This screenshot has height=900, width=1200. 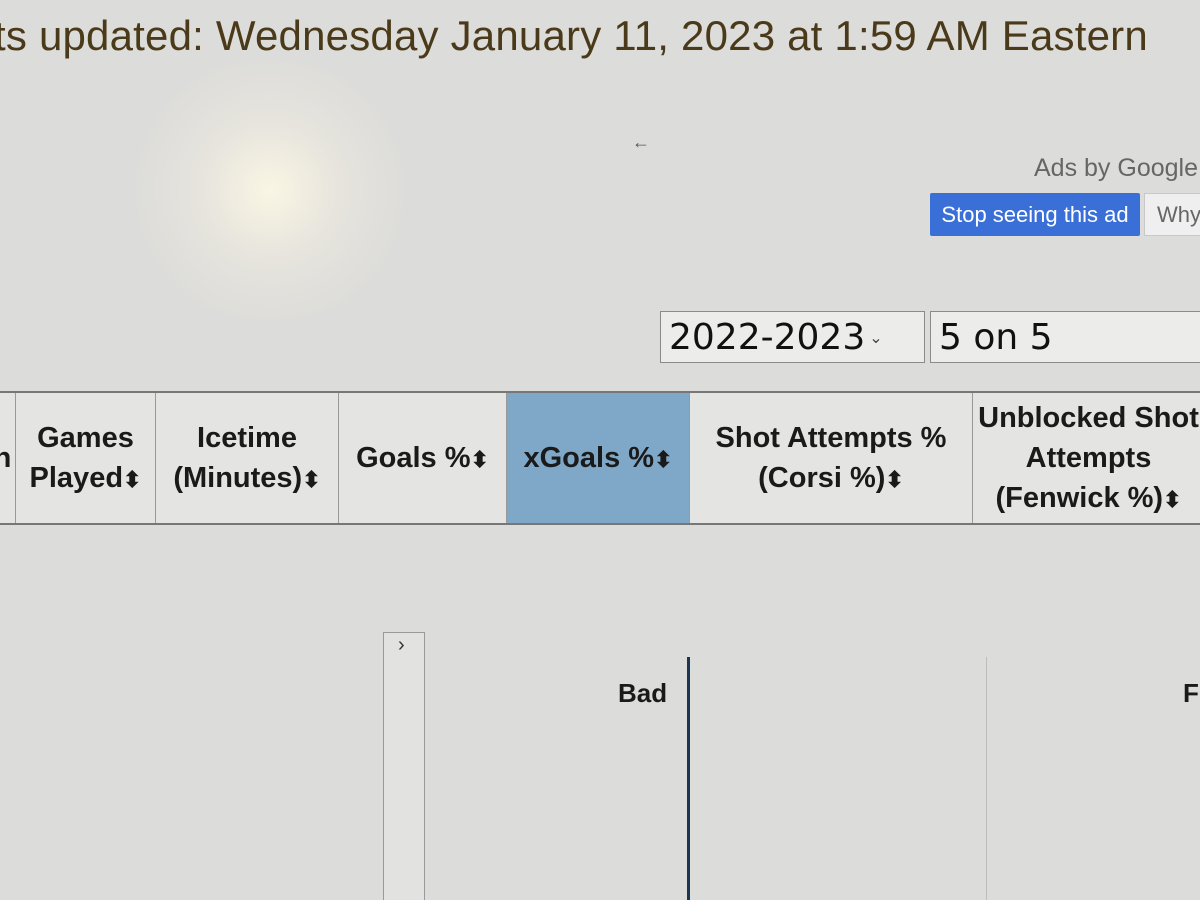 What do you see at coordinates (404, 766) in the screenshot?
I see `collapsed-side-panel` at bounding box center [404, 766].